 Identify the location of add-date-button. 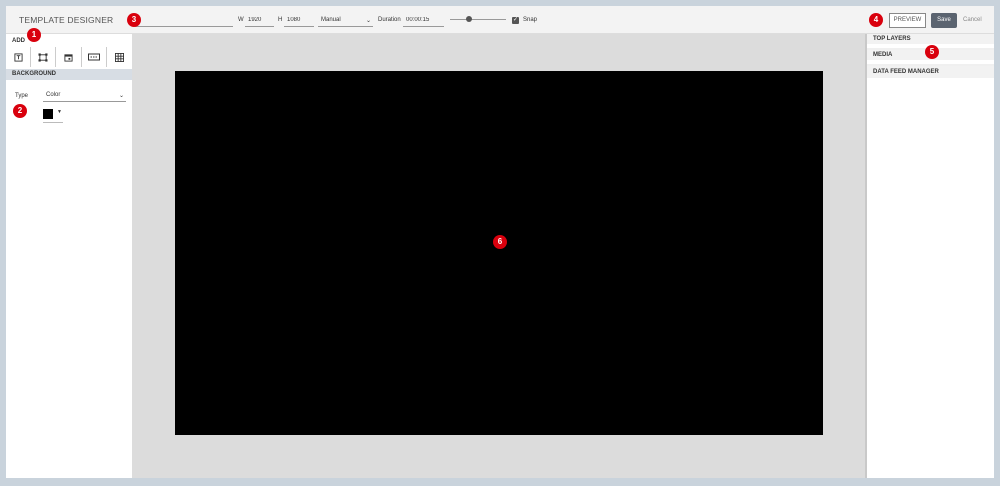
(69, 57).